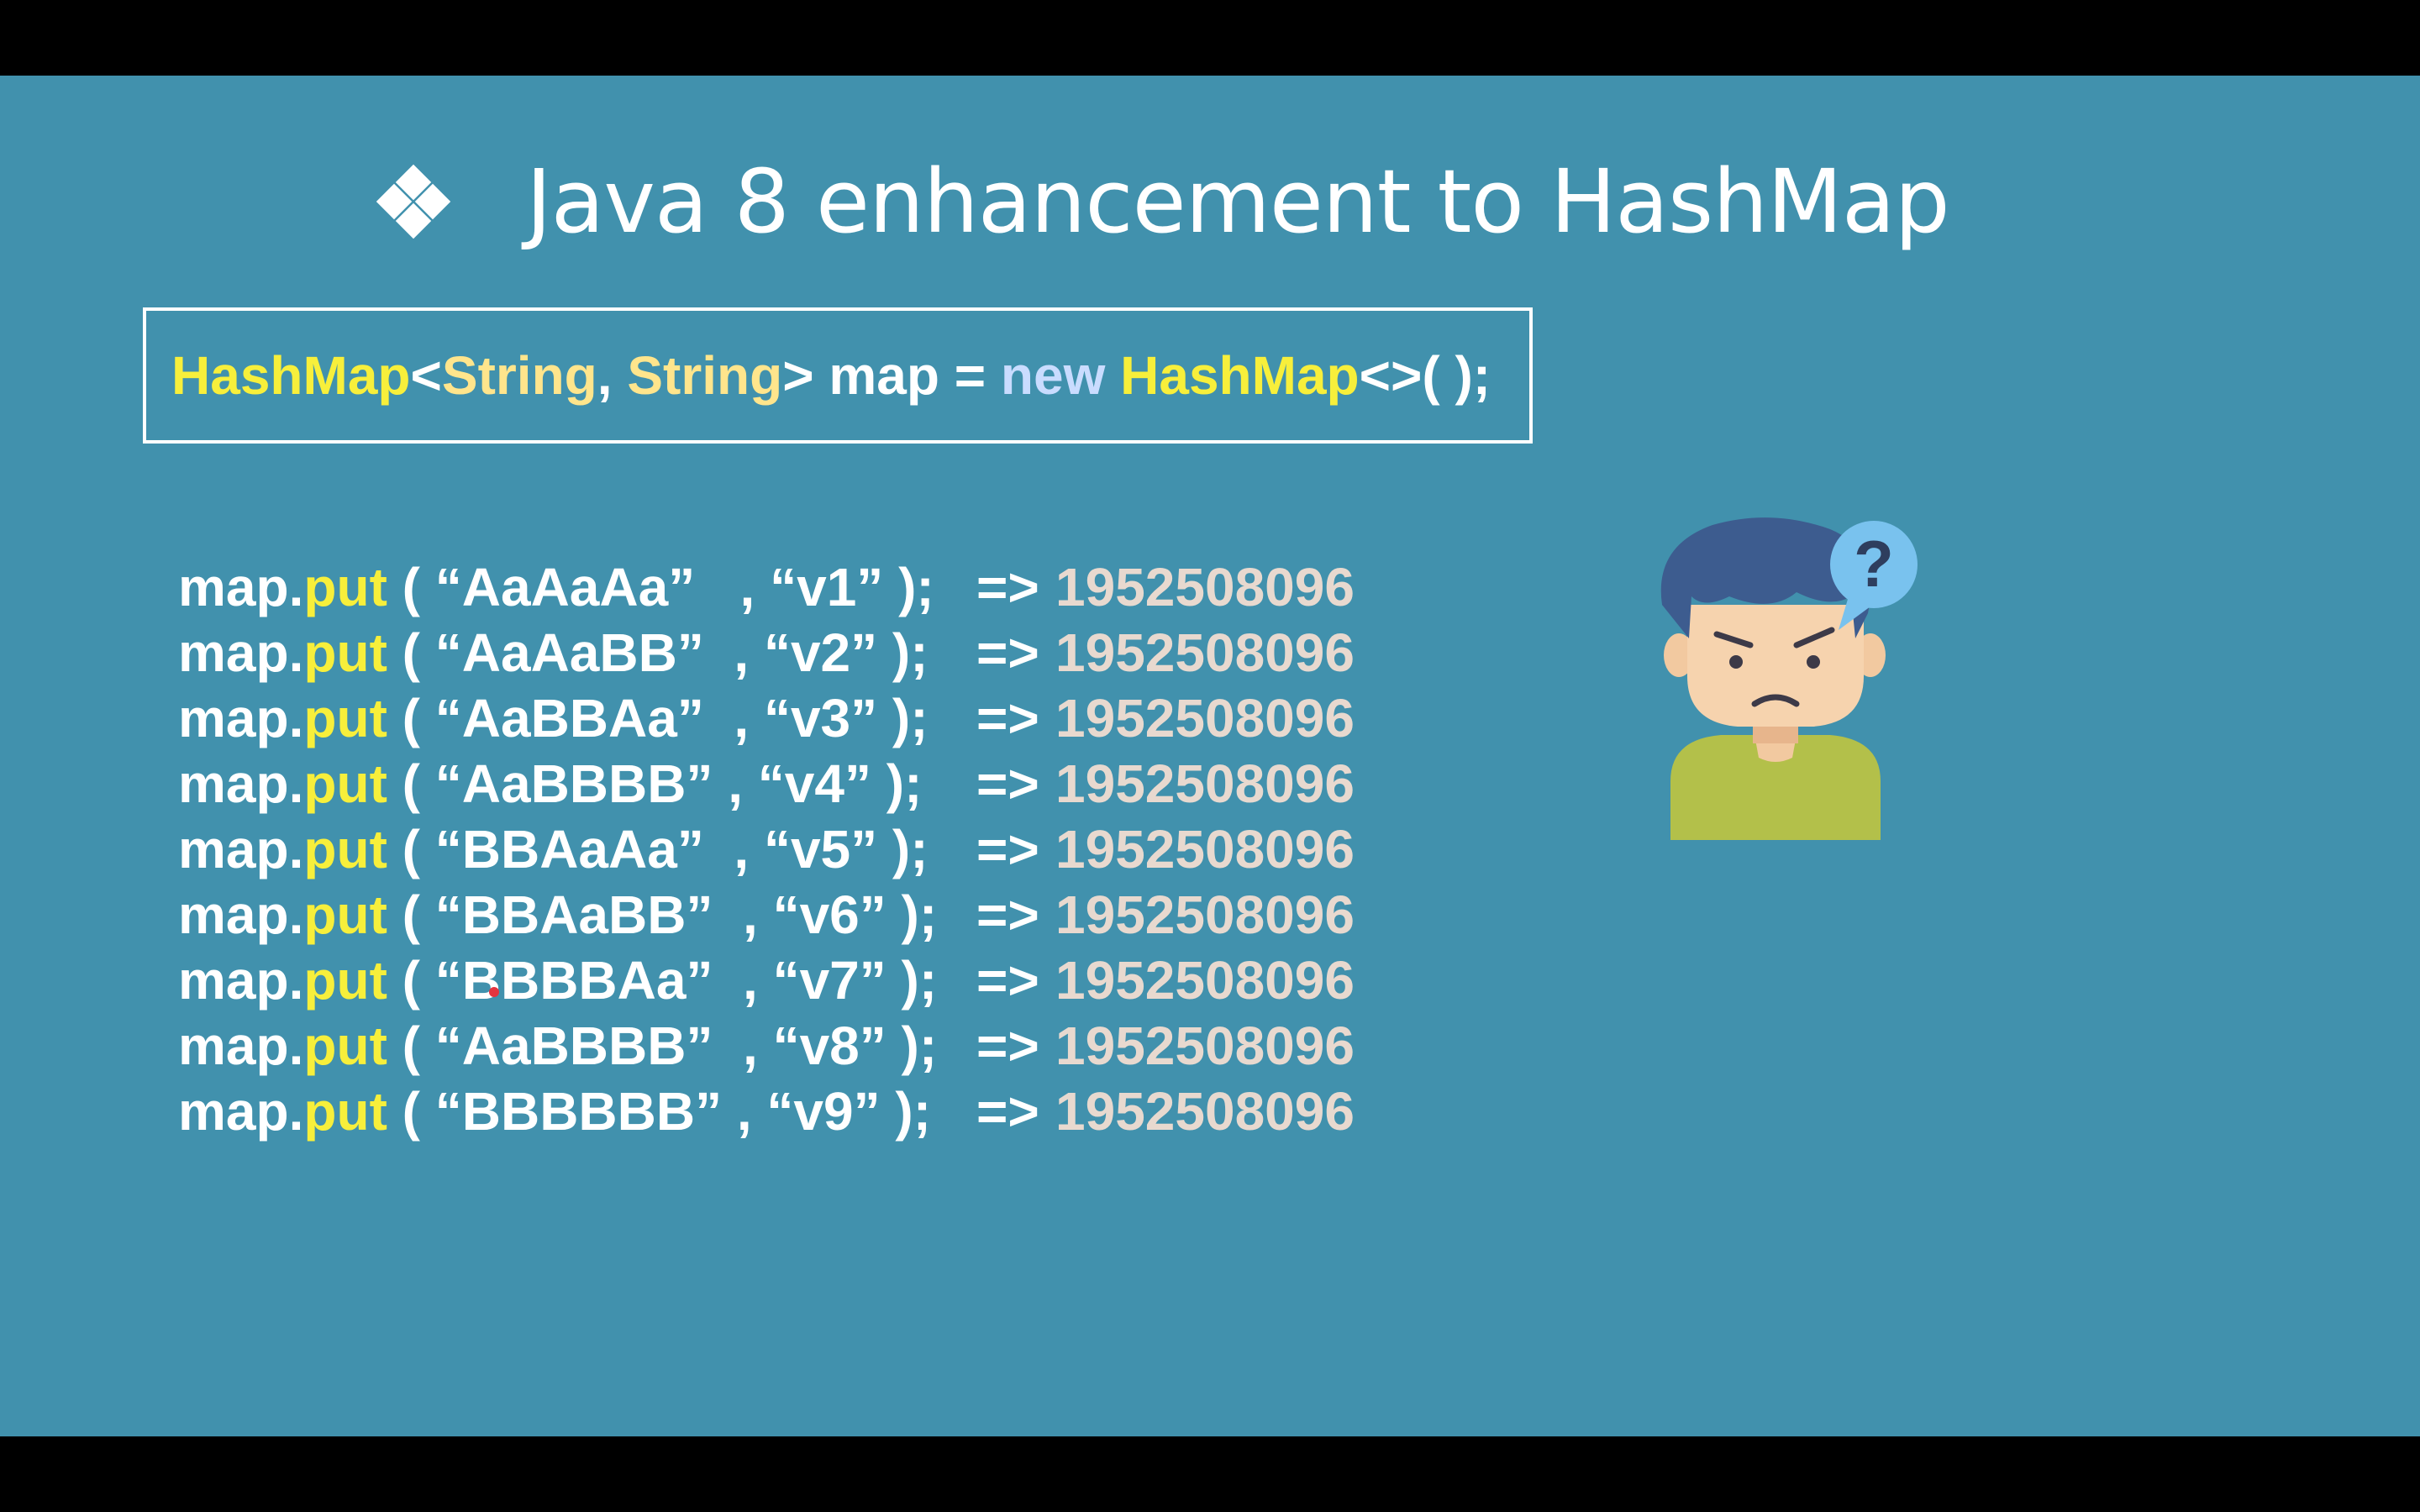 The height and width of the screenshot is (1512, 2420). I want to click on decl-space, so click(1112, 375).